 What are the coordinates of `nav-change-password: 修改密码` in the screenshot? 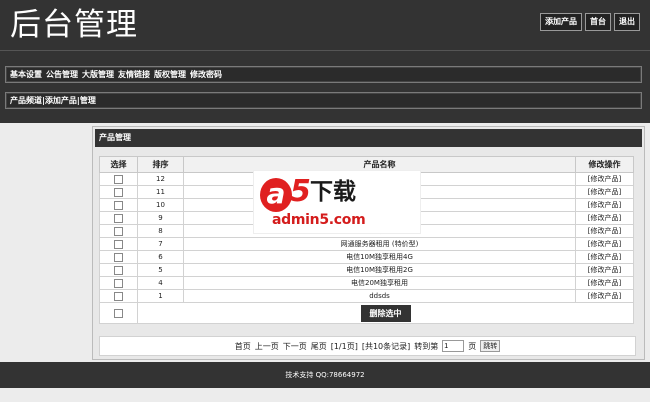 It's located at (206, 74).